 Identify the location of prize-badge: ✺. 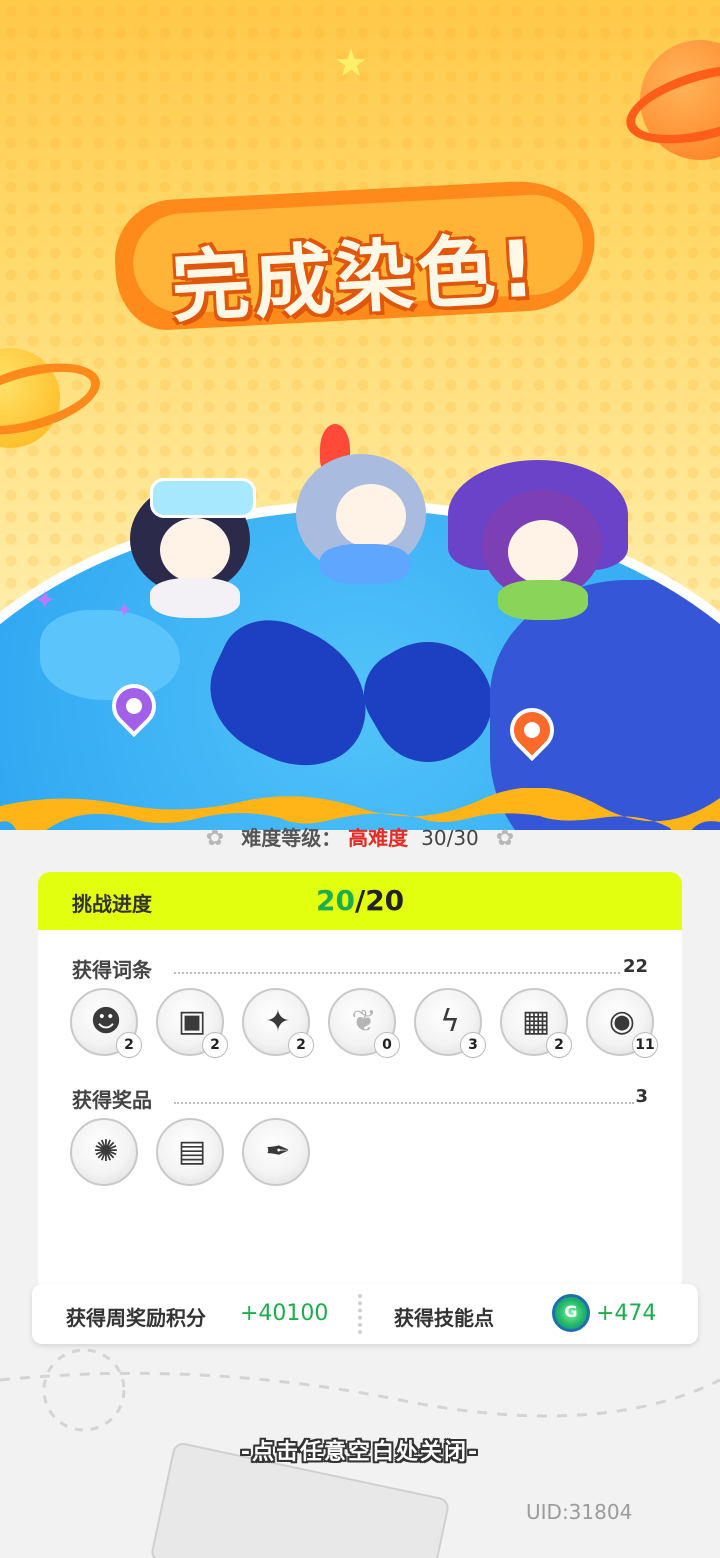
(104, 1152).